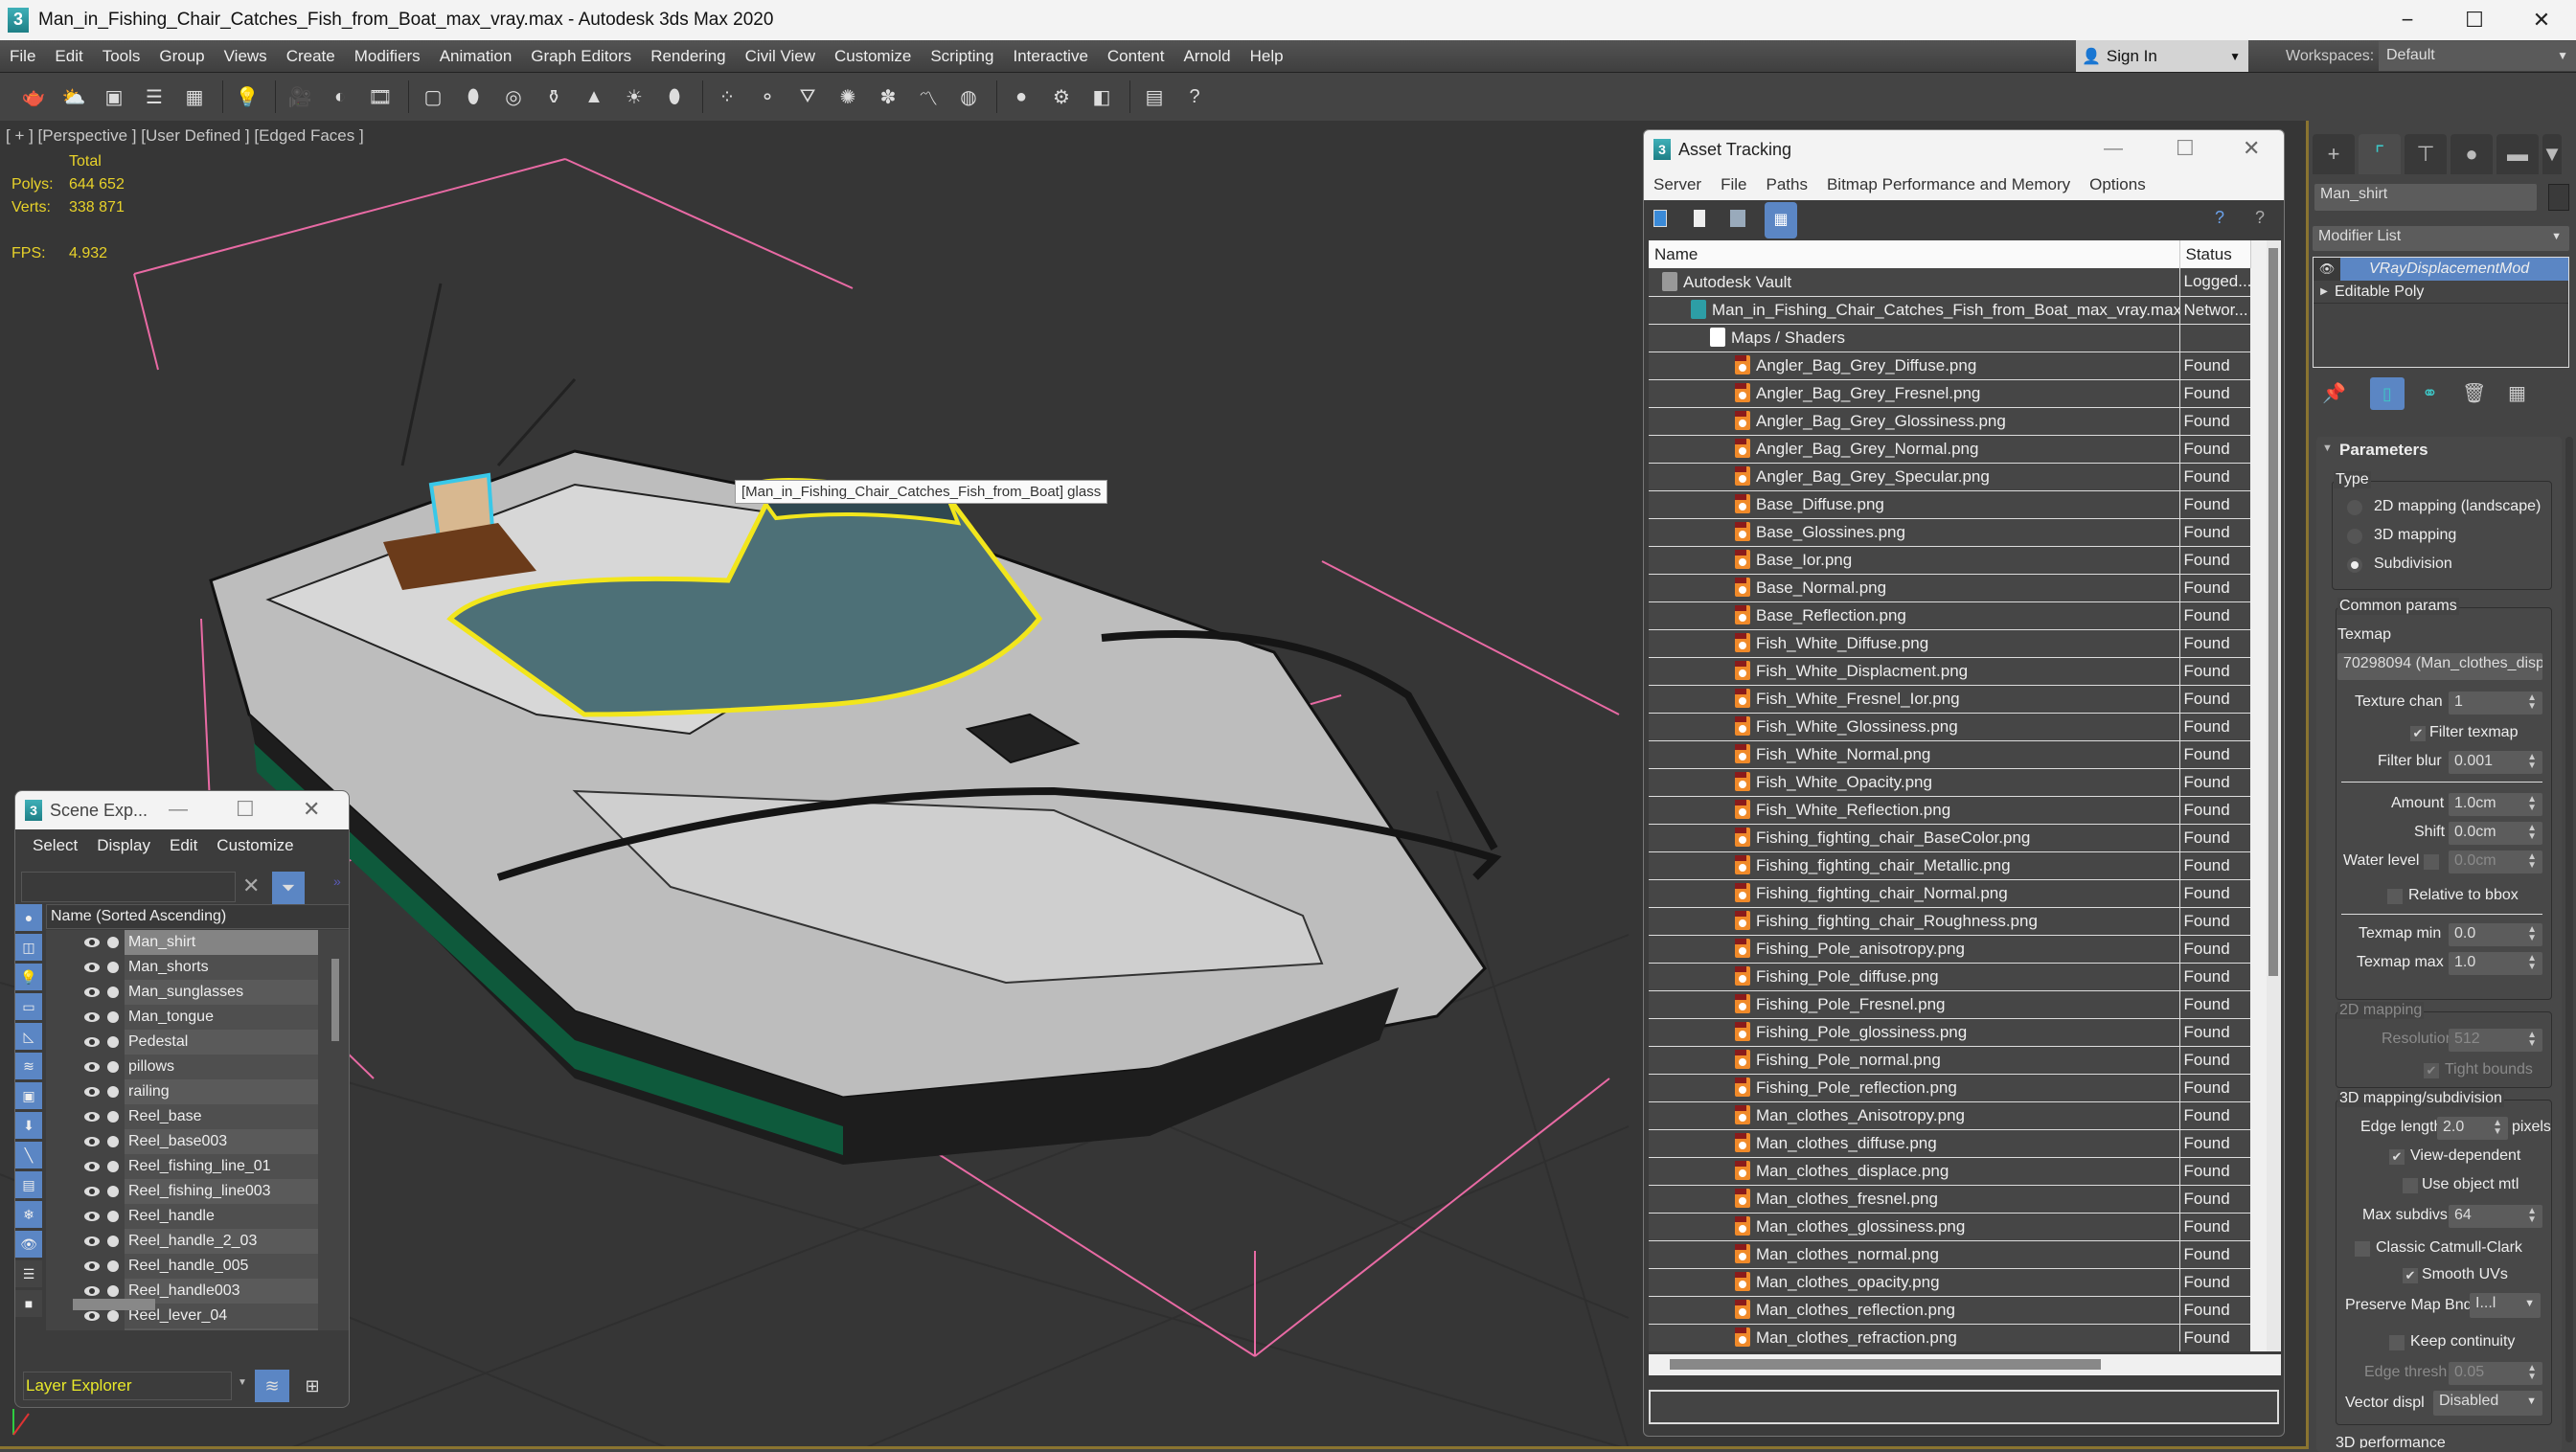 This screenshot has height=1452, width=2576. I want to click on vray-ies-icon: ⬮, so click(473, 96).